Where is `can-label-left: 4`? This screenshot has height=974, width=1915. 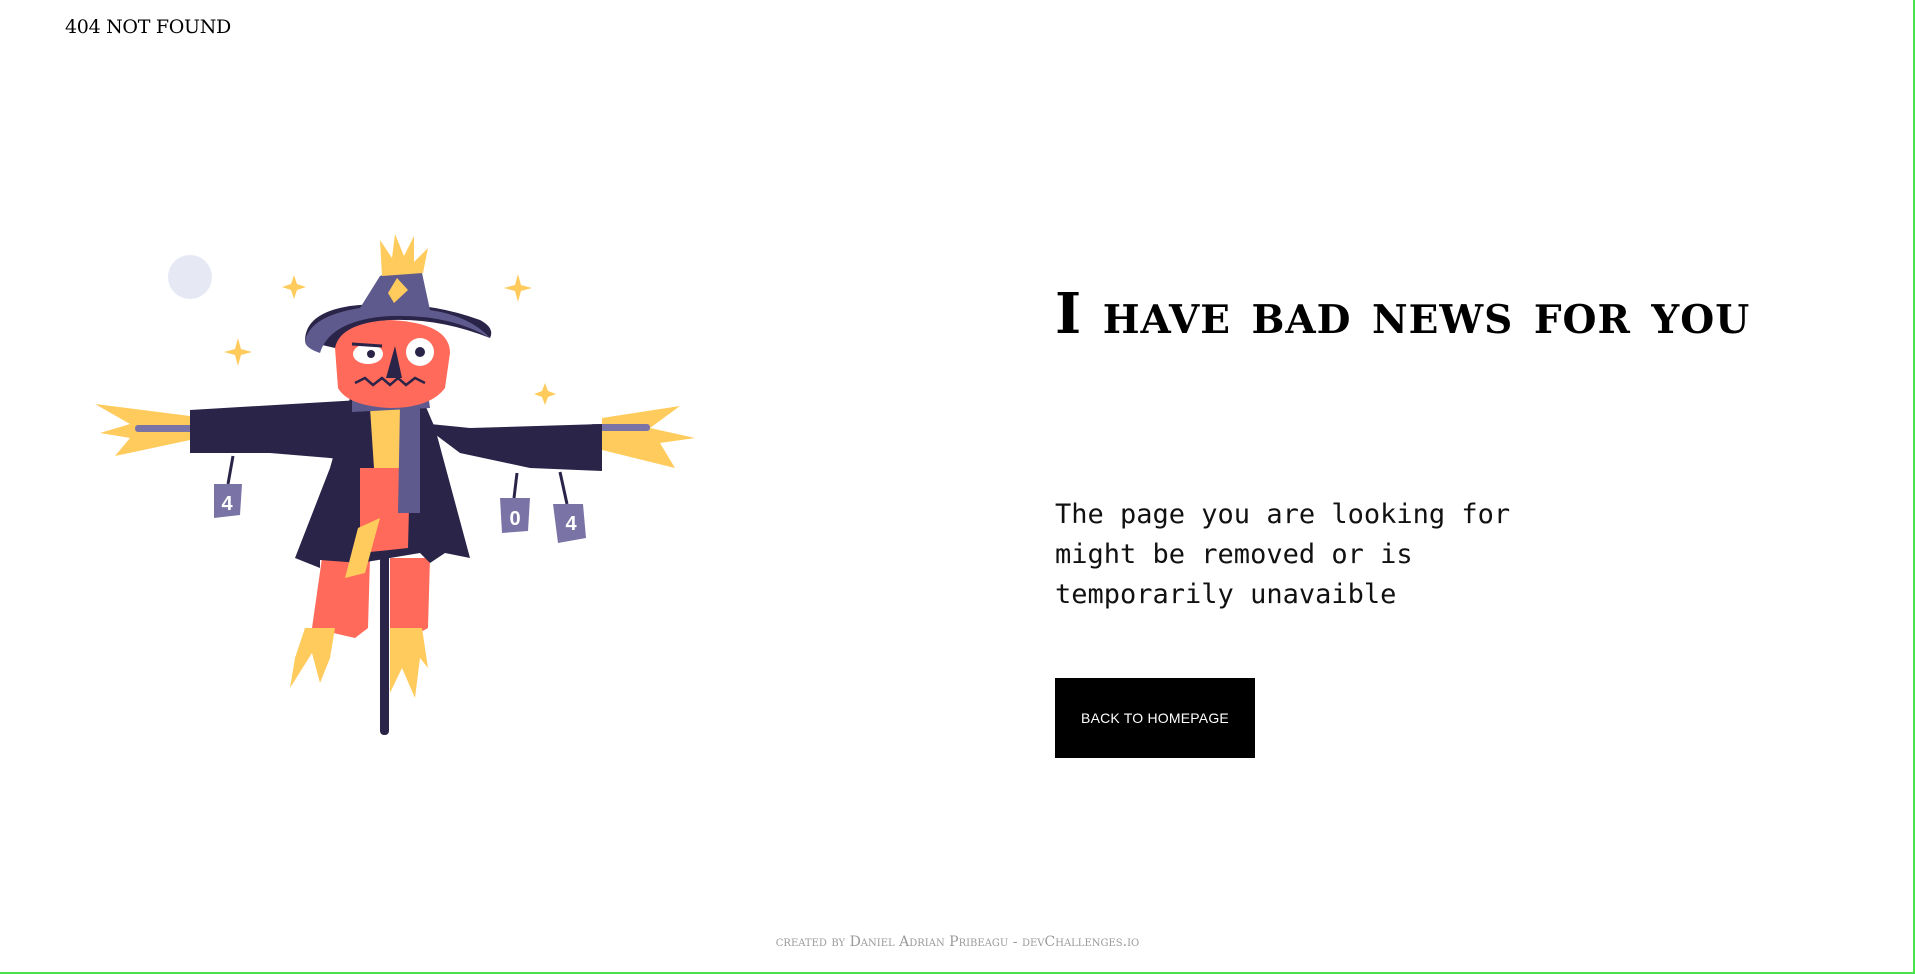 can-label-left: 4 is located at coordinates (227, 504).